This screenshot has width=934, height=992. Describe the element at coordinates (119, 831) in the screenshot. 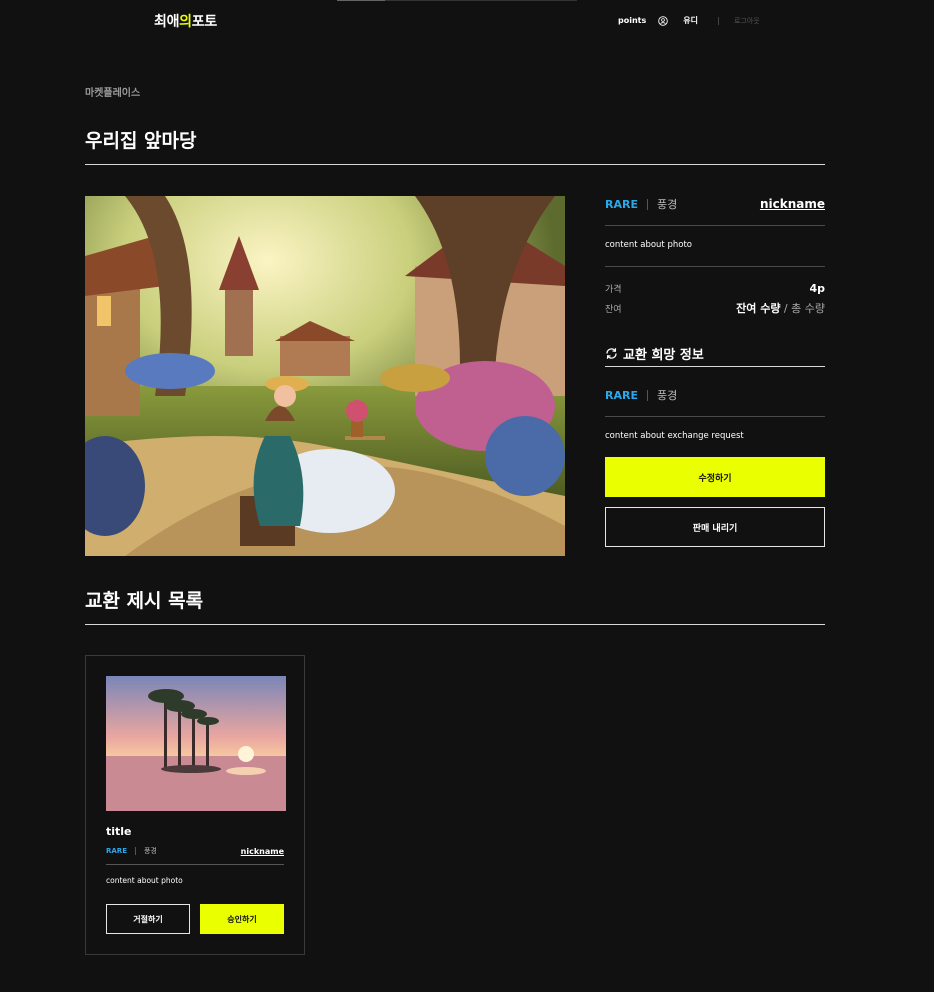

I see `offer-title: title` at that location.